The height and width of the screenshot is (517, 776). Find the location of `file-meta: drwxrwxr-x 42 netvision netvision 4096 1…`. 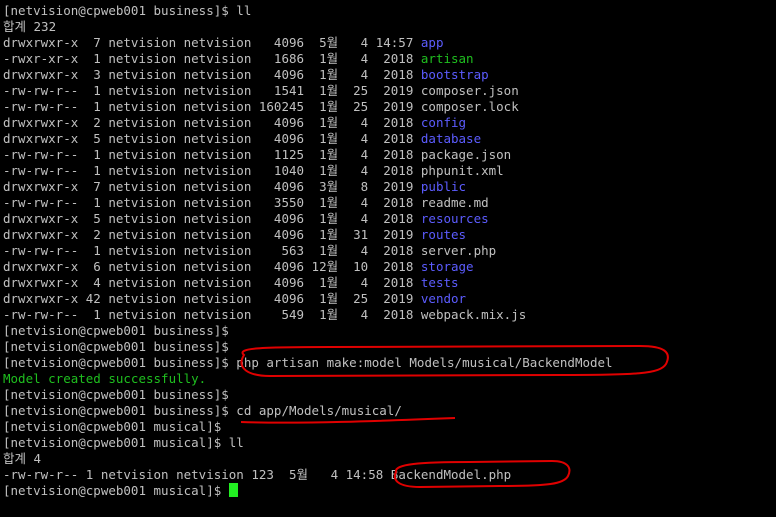

file-meta: drwxrwxr-x 42 netvision netvision 4096 1… is located at coordinates (212, 298).